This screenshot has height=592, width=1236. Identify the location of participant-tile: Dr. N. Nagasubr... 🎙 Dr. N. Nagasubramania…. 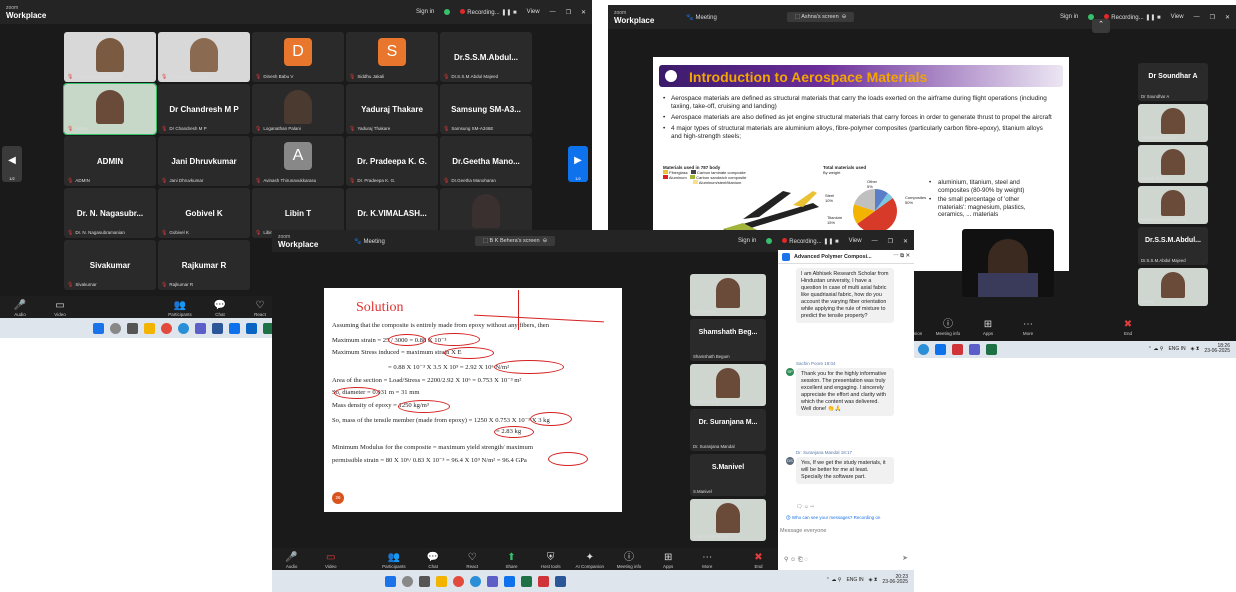
(110, 213).